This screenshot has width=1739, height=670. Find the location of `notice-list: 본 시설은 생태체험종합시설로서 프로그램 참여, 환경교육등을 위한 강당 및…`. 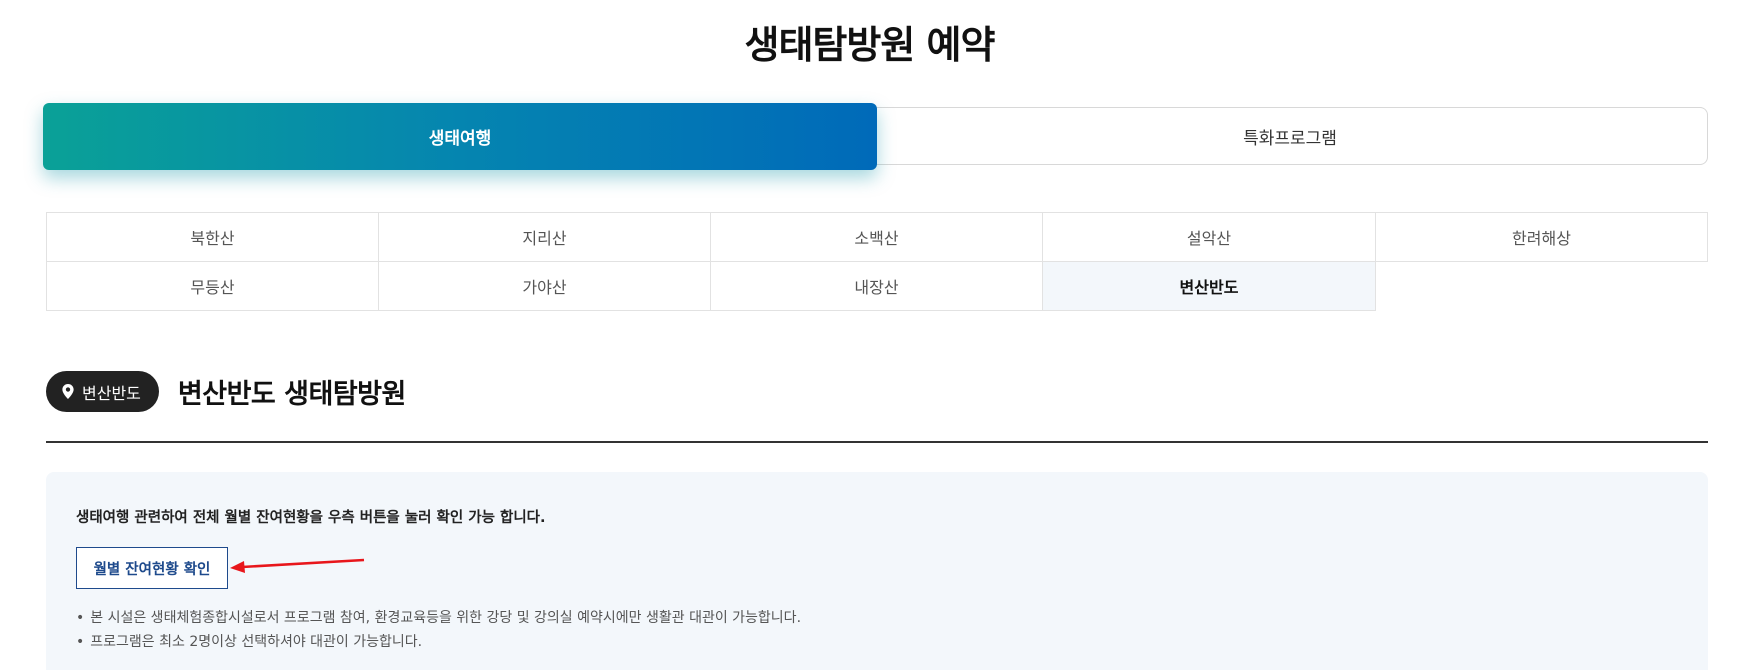

notice-list: 본 시설은 생태체험종합시설로서 프로그램 참여, 환경교육등을 위한 강당 및… is located at coordinates (438, 630).